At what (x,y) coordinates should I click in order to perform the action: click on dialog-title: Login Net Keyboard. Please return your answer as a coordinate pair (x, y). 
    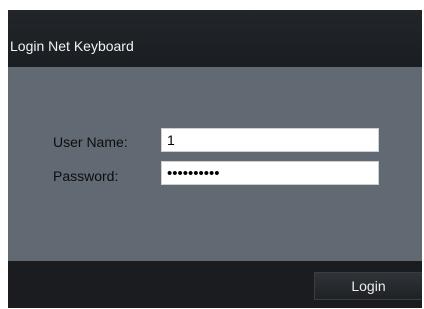
    Looking at the image, I should click on (72, 46).